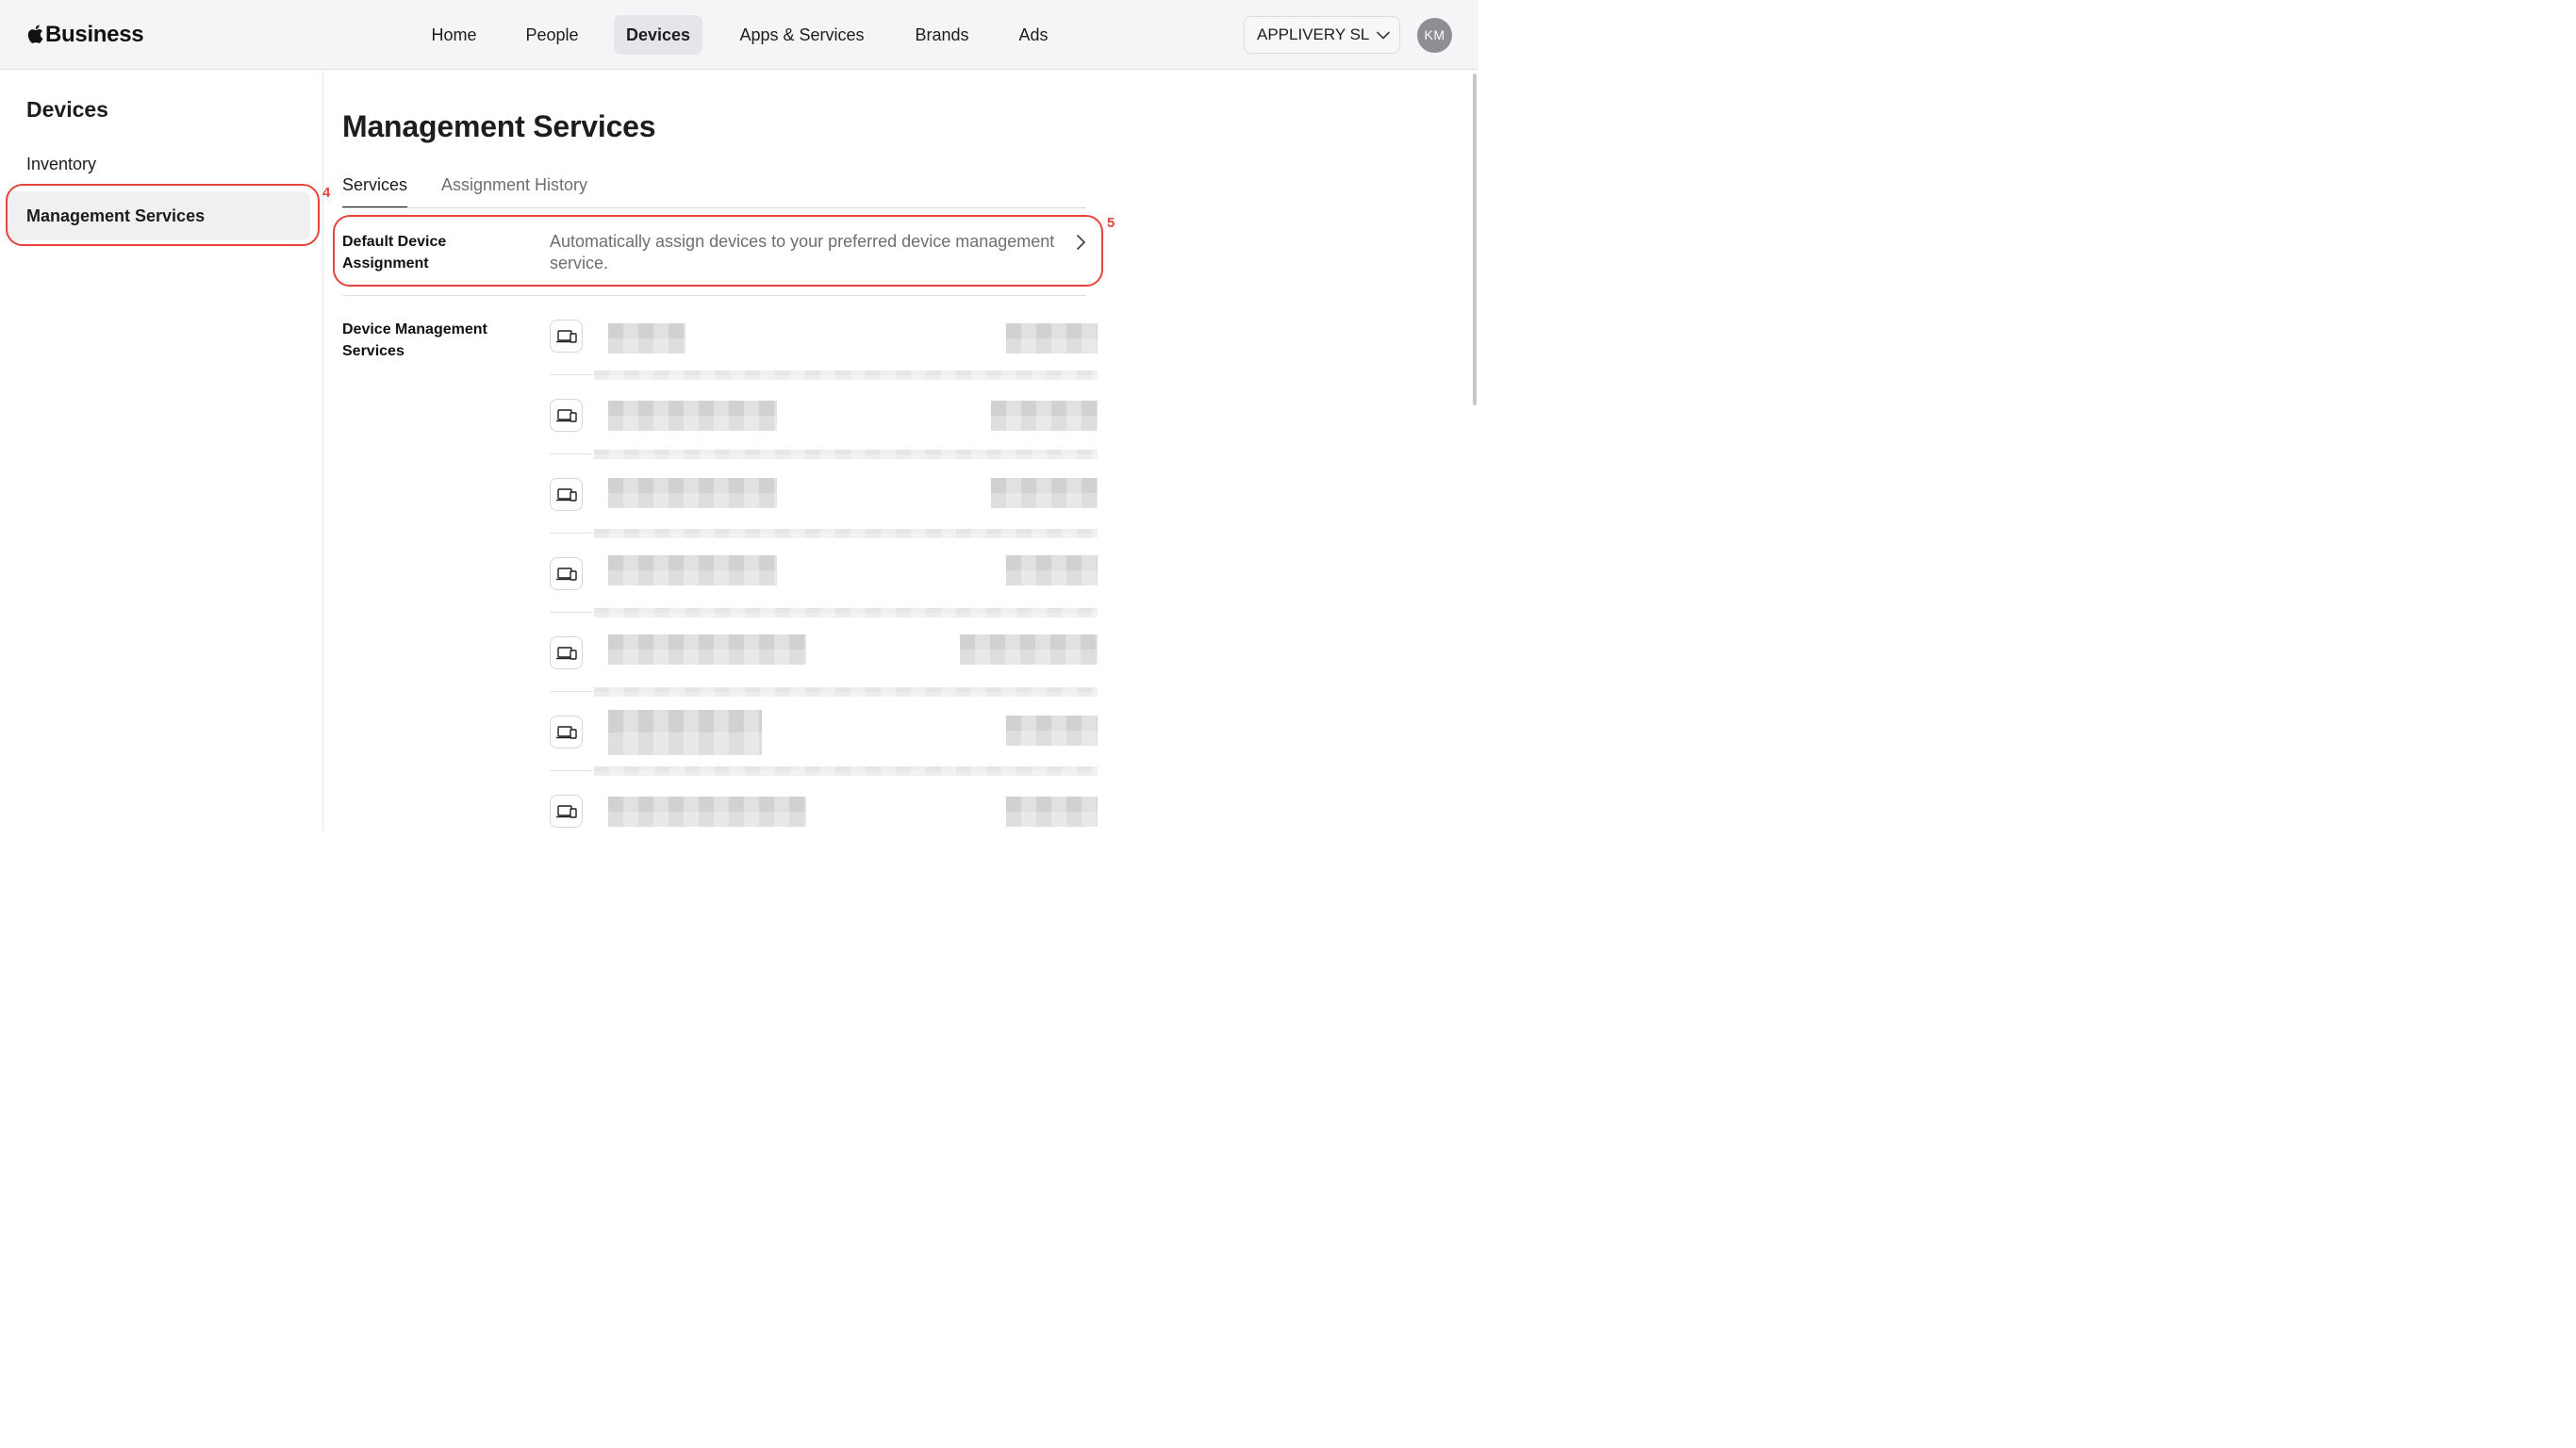  What do you see at coordinates (1033, 35) in the screenshot?
I see `nav-ads: Ads` at bounding box center [1033, 35].